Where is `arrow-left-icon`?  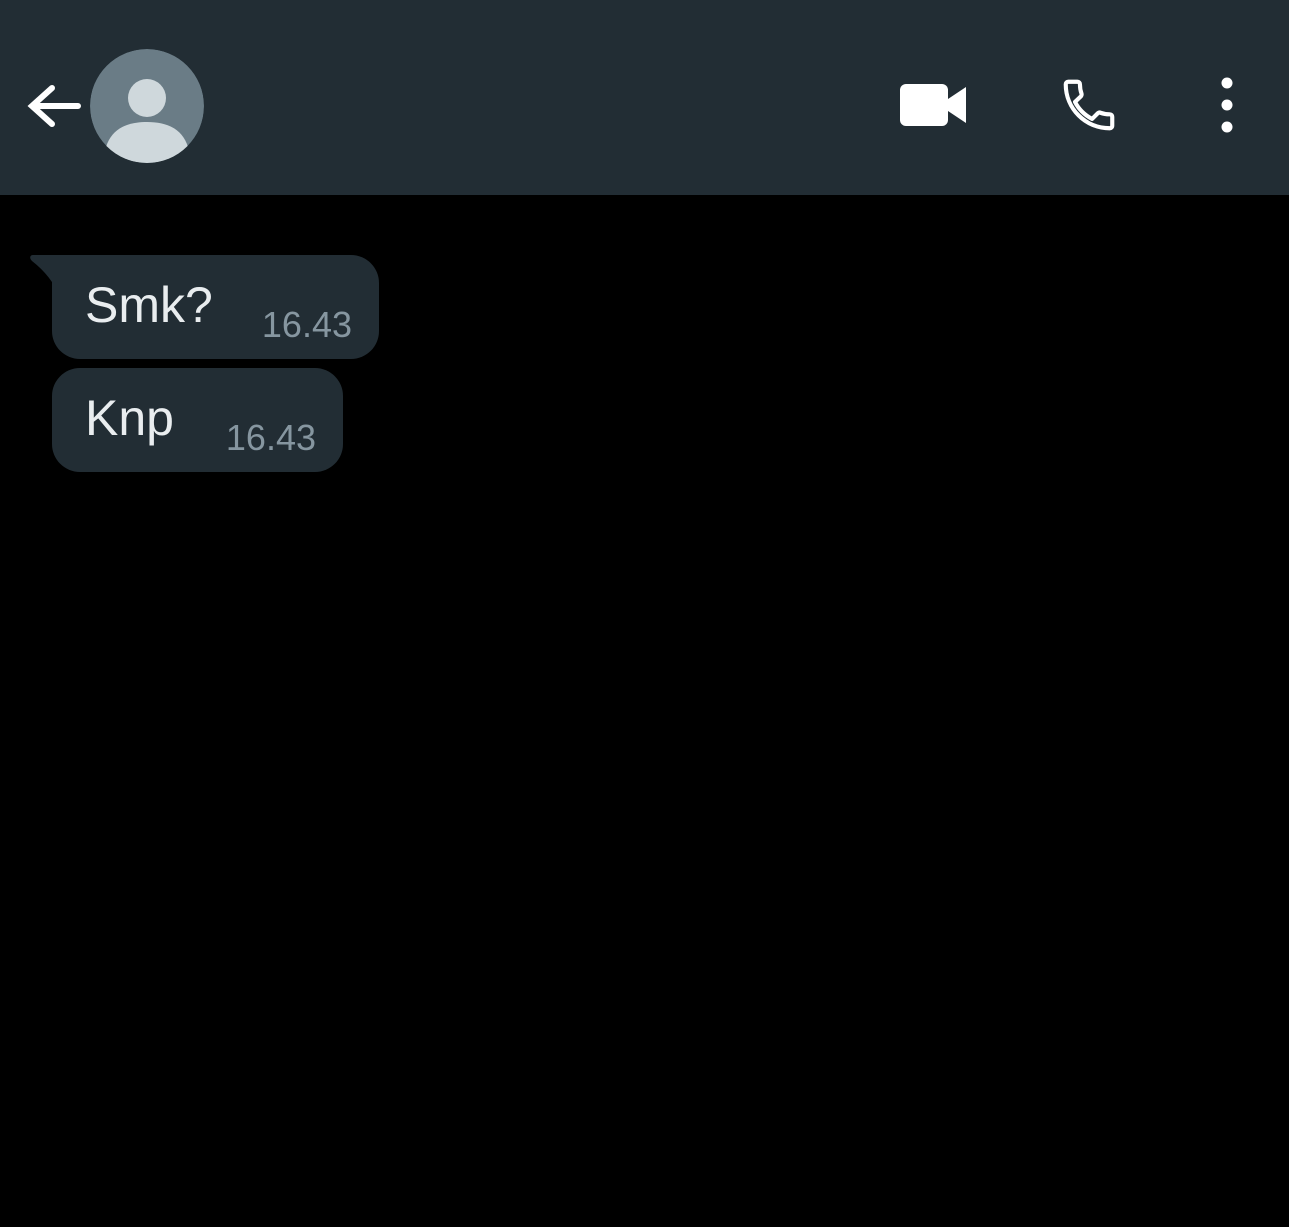
arrow-left-icon is located at coordinates (54, 106).